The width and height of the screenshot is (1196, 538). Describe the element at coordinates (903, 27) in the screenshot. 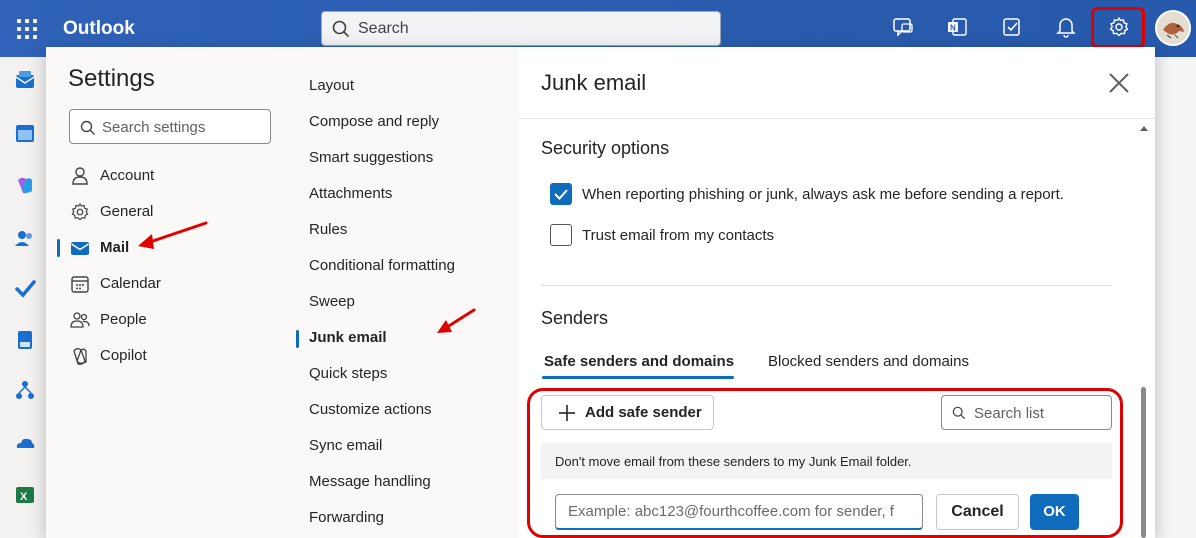

I see `teams-chat-icon` at that location.